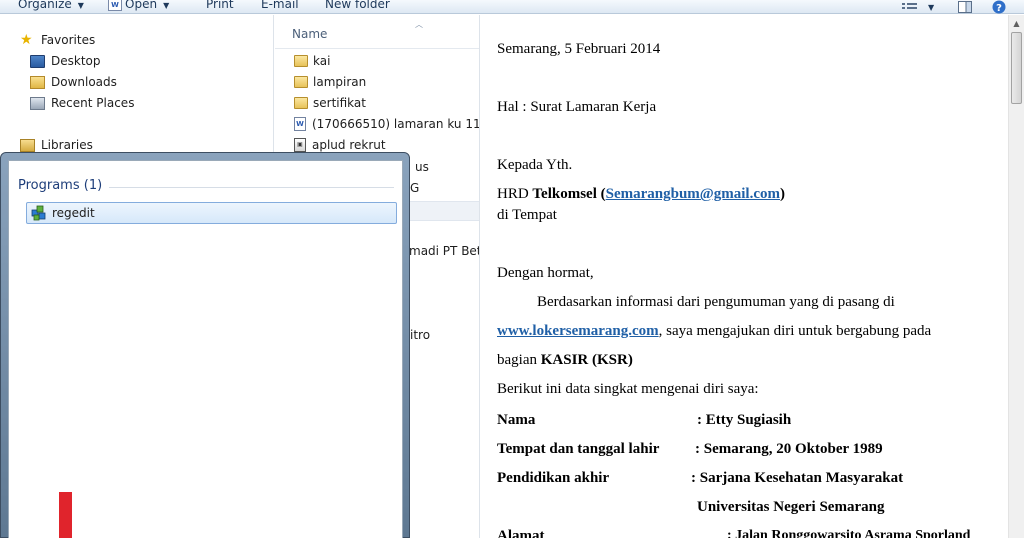 The image size is (1024, 538). I want to click on view-options-button: ▼, so click(918, 7).